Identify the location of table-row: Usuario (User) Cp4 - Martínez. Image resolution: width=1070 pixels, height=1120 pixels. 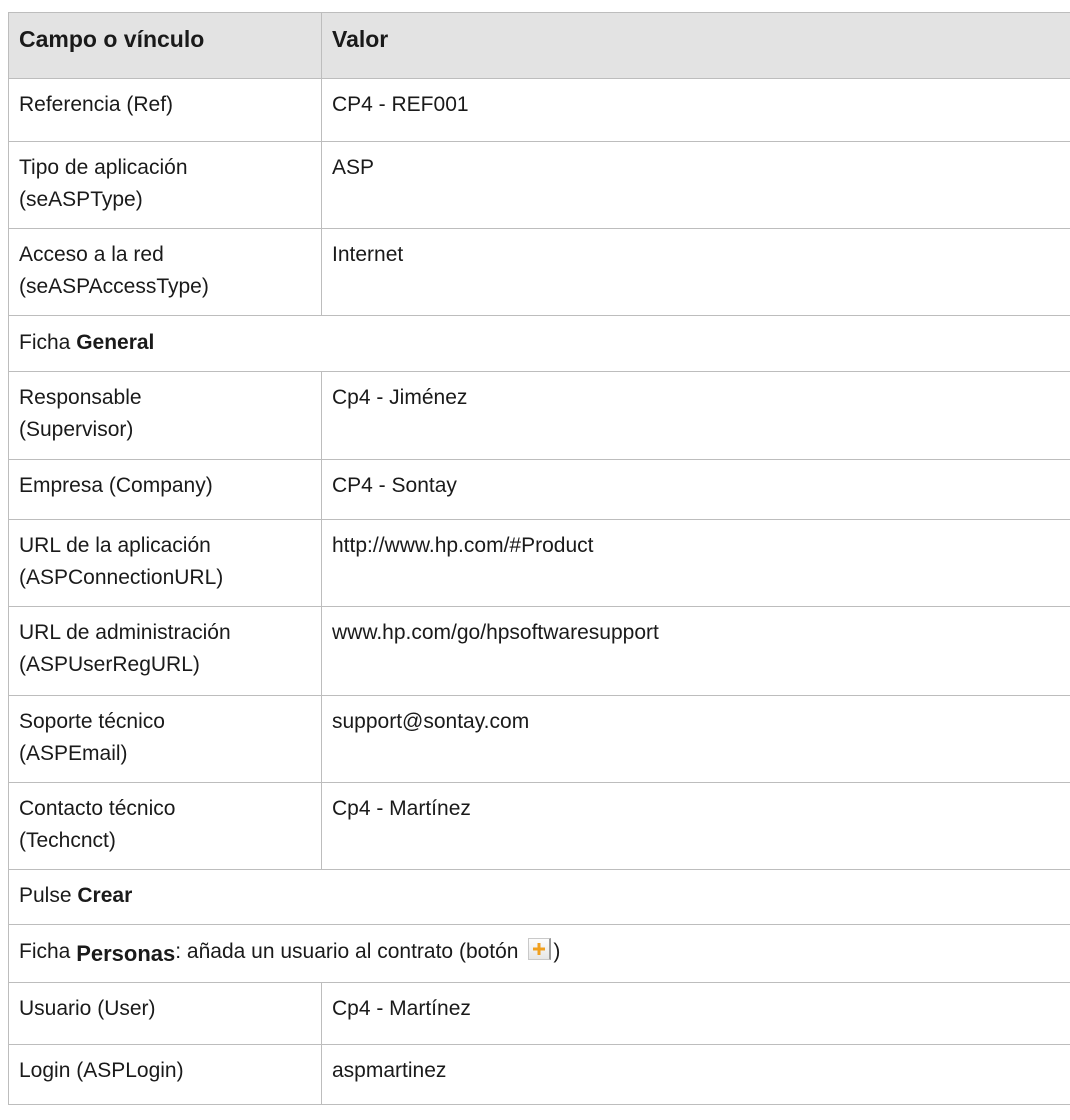
(539, 1013).